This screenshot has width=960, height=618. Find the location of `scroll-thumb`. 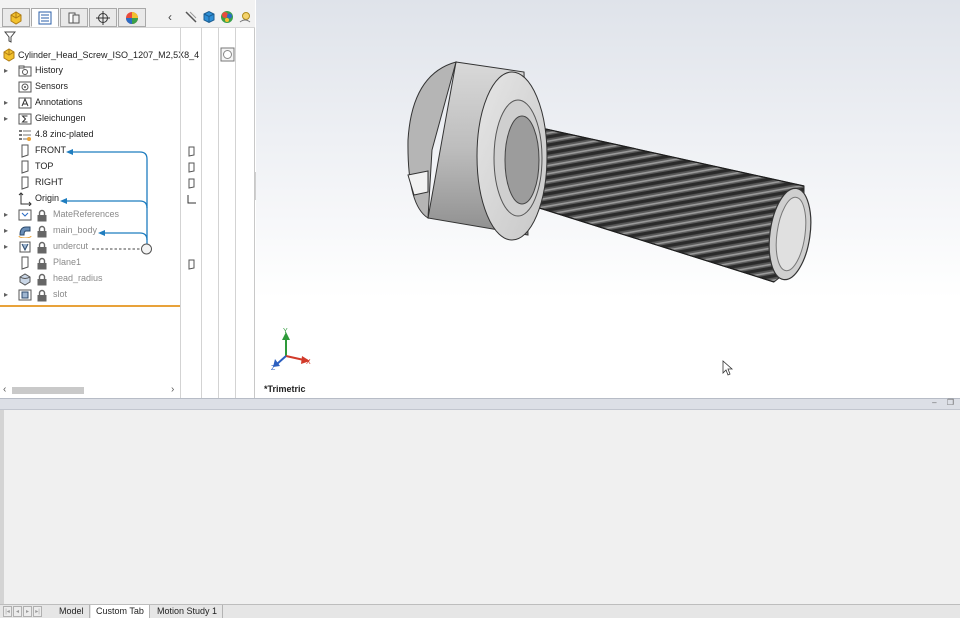

scroll-thumb is located at coordinates (48, 390).